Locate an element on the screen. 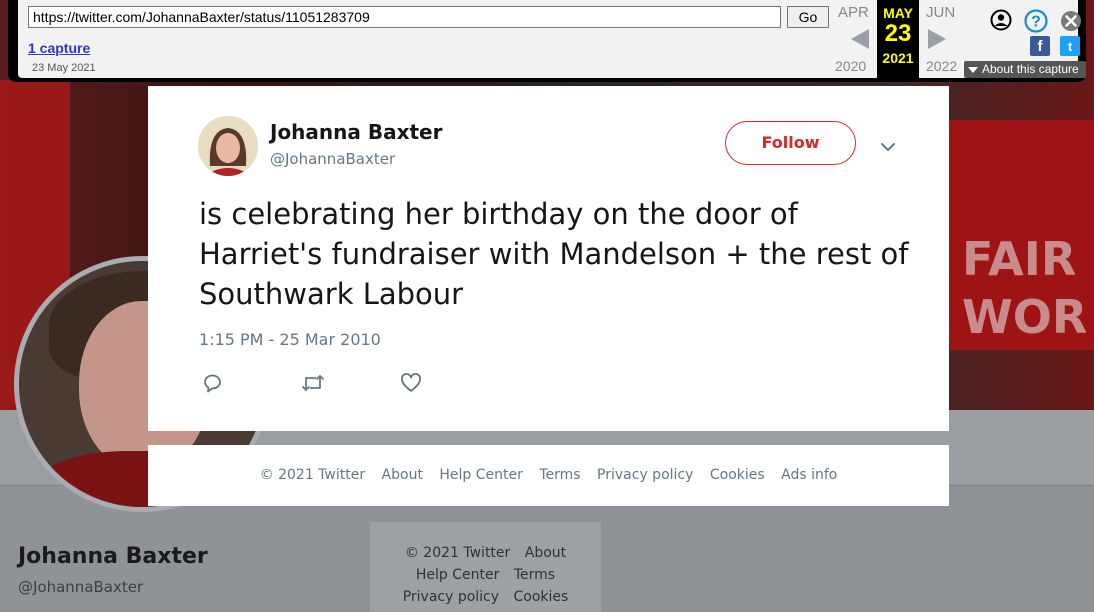 The image size is (1094, 612). banner-text-line1: FAIR D is located at coordinates (1028, 259).